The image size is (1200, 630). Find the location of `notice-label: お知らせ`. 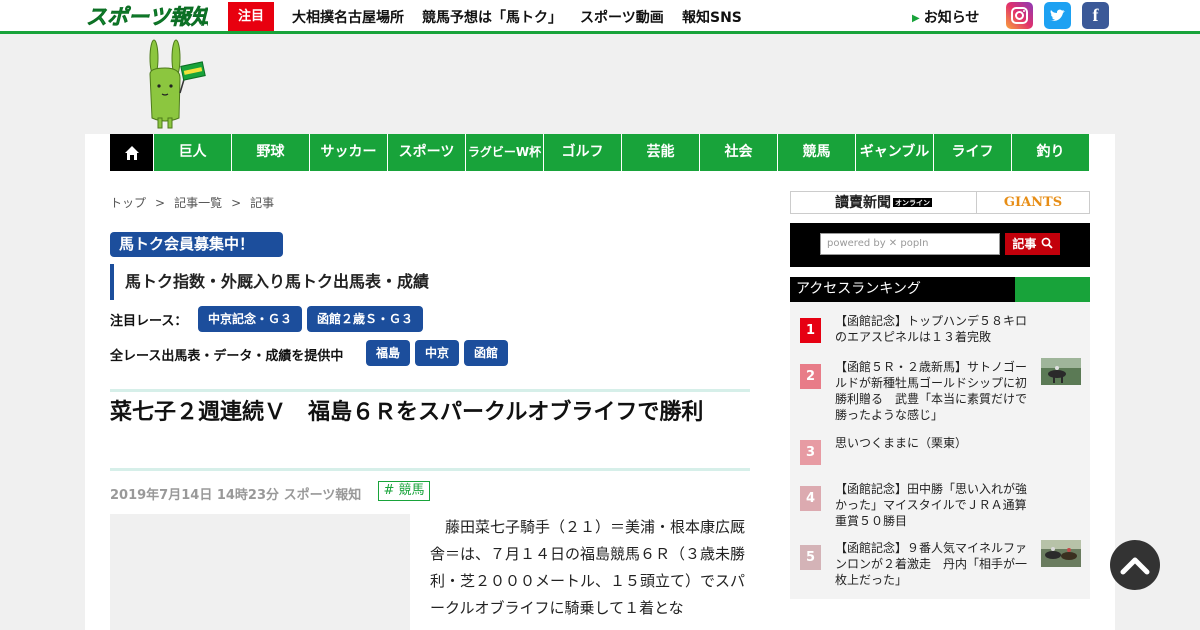

notice-label: お知らせ is located at coordinates (951, 18).